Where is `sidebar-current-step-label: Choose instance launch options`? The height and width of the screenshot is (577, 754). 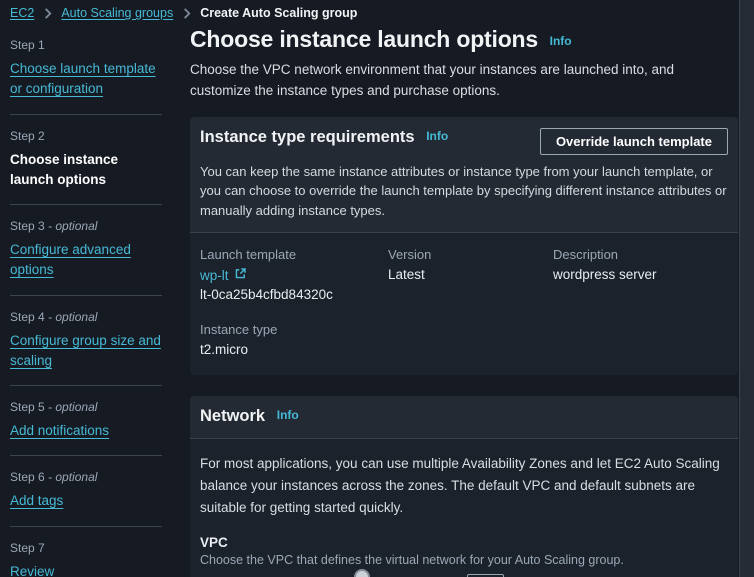
sidebar-current-step-label: Choose instance launch options is located at coordinates (64, 169).